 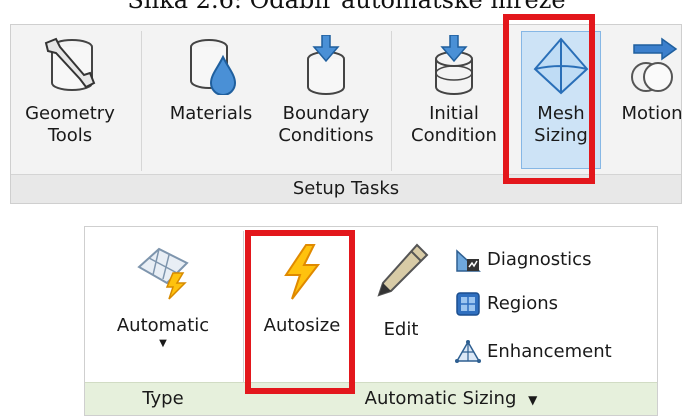 What do you see at coordinates (326, 135) in the screenshot?
I see `boundary-conditions-label-2: Conditions` at bounding box center [326, 135].